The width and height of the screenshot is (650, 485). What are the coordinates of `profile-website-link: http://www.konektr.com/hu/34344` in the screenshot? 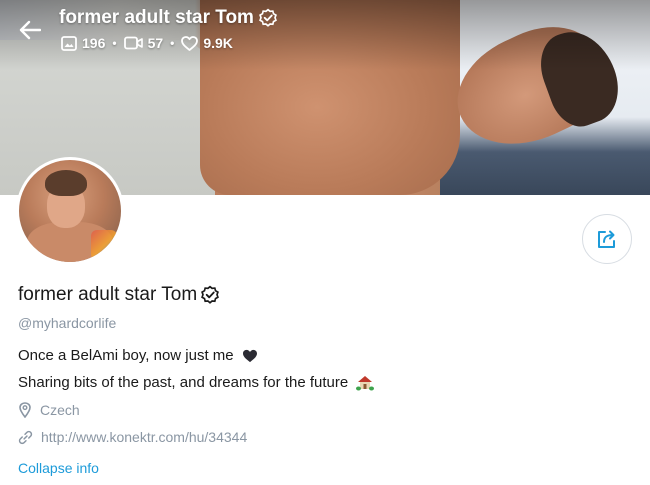 It's located at (144, 437).